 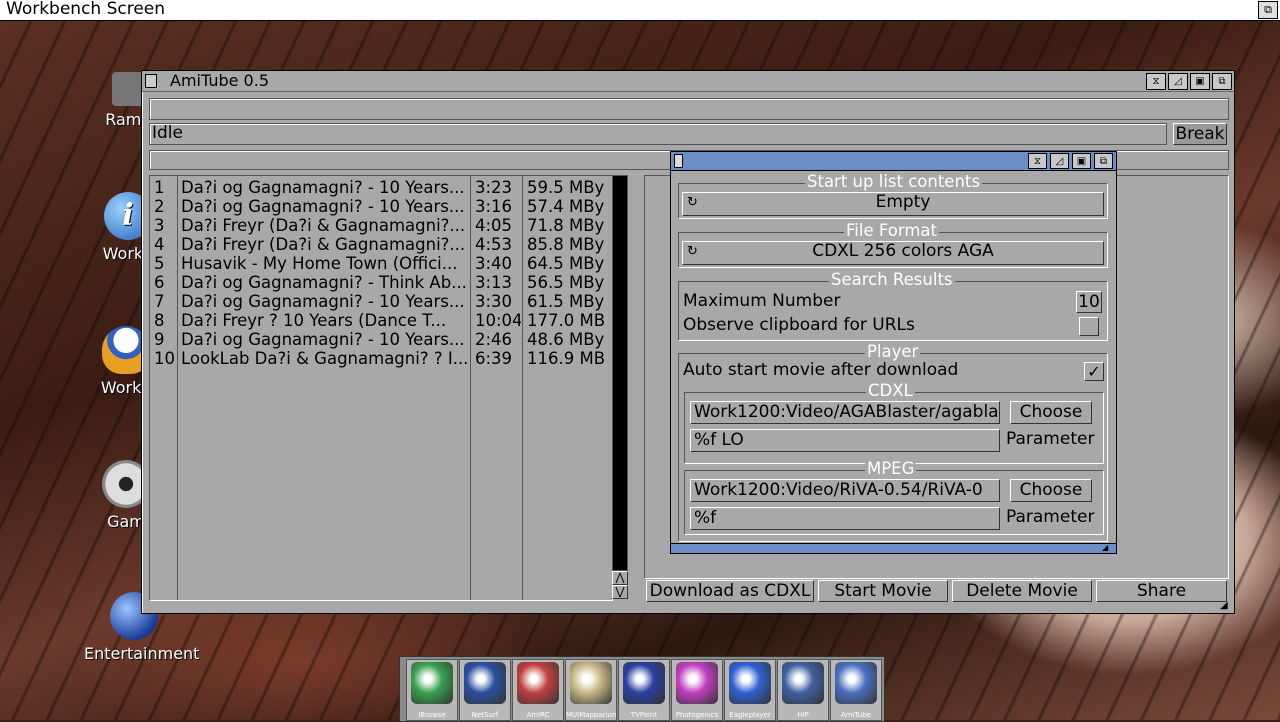 I want to click on result-size: 64.5 MBy, so click(x=566, y=263).